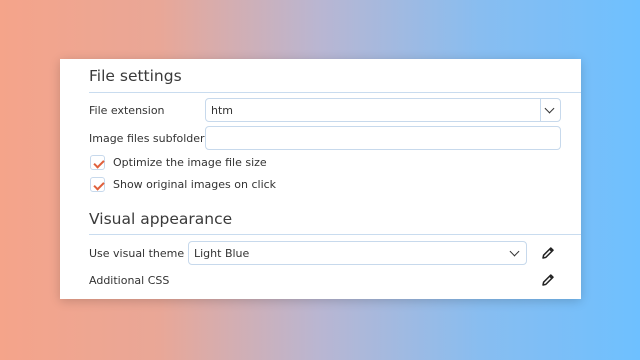 The width and height of the screenshot is (640, 360). What do you see at coordinates (137, 253) in the screenshot?
I see `visual-theme-label: Use visual theme` at bounding box center [137, 253].